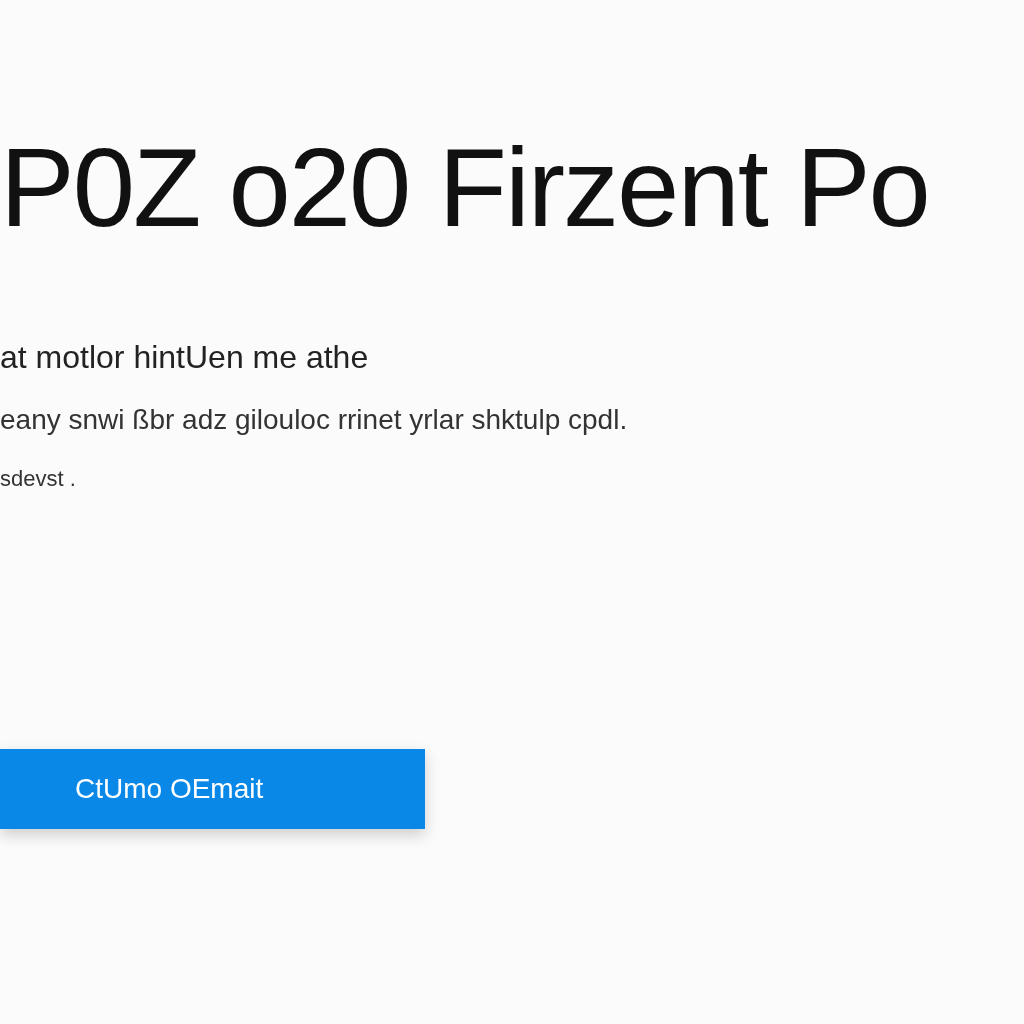 This screenshot has width=1024, height=1024. Describe the element at coordinates (464, 188) in the screenshot. I see `page-heading: P0Z o20 Firzent Po` at that location.